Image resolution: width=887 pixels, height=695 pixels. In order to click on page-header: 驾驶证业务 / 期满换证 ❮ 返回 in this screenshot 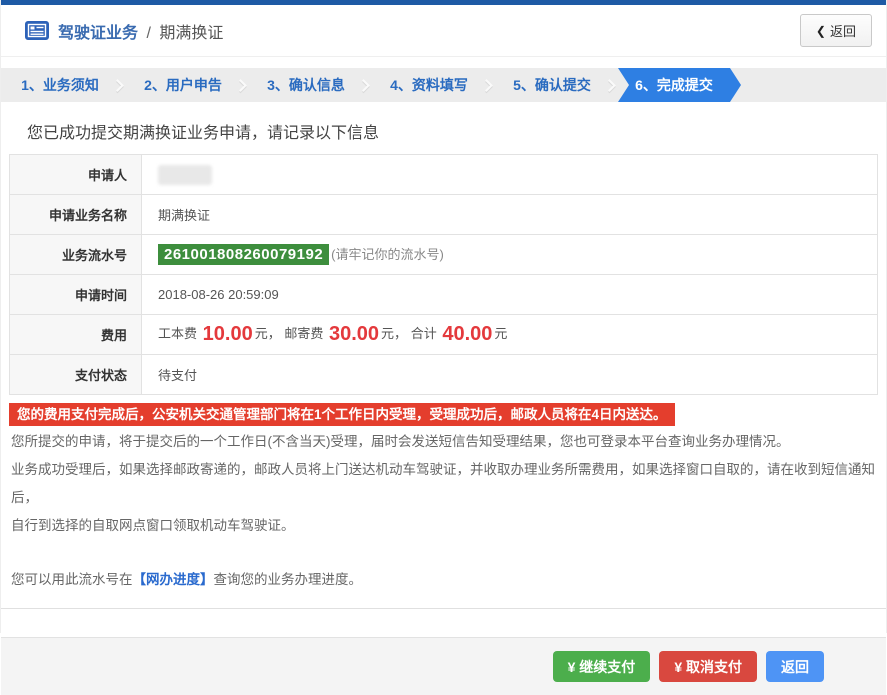, I will do `click(443, 31)`.